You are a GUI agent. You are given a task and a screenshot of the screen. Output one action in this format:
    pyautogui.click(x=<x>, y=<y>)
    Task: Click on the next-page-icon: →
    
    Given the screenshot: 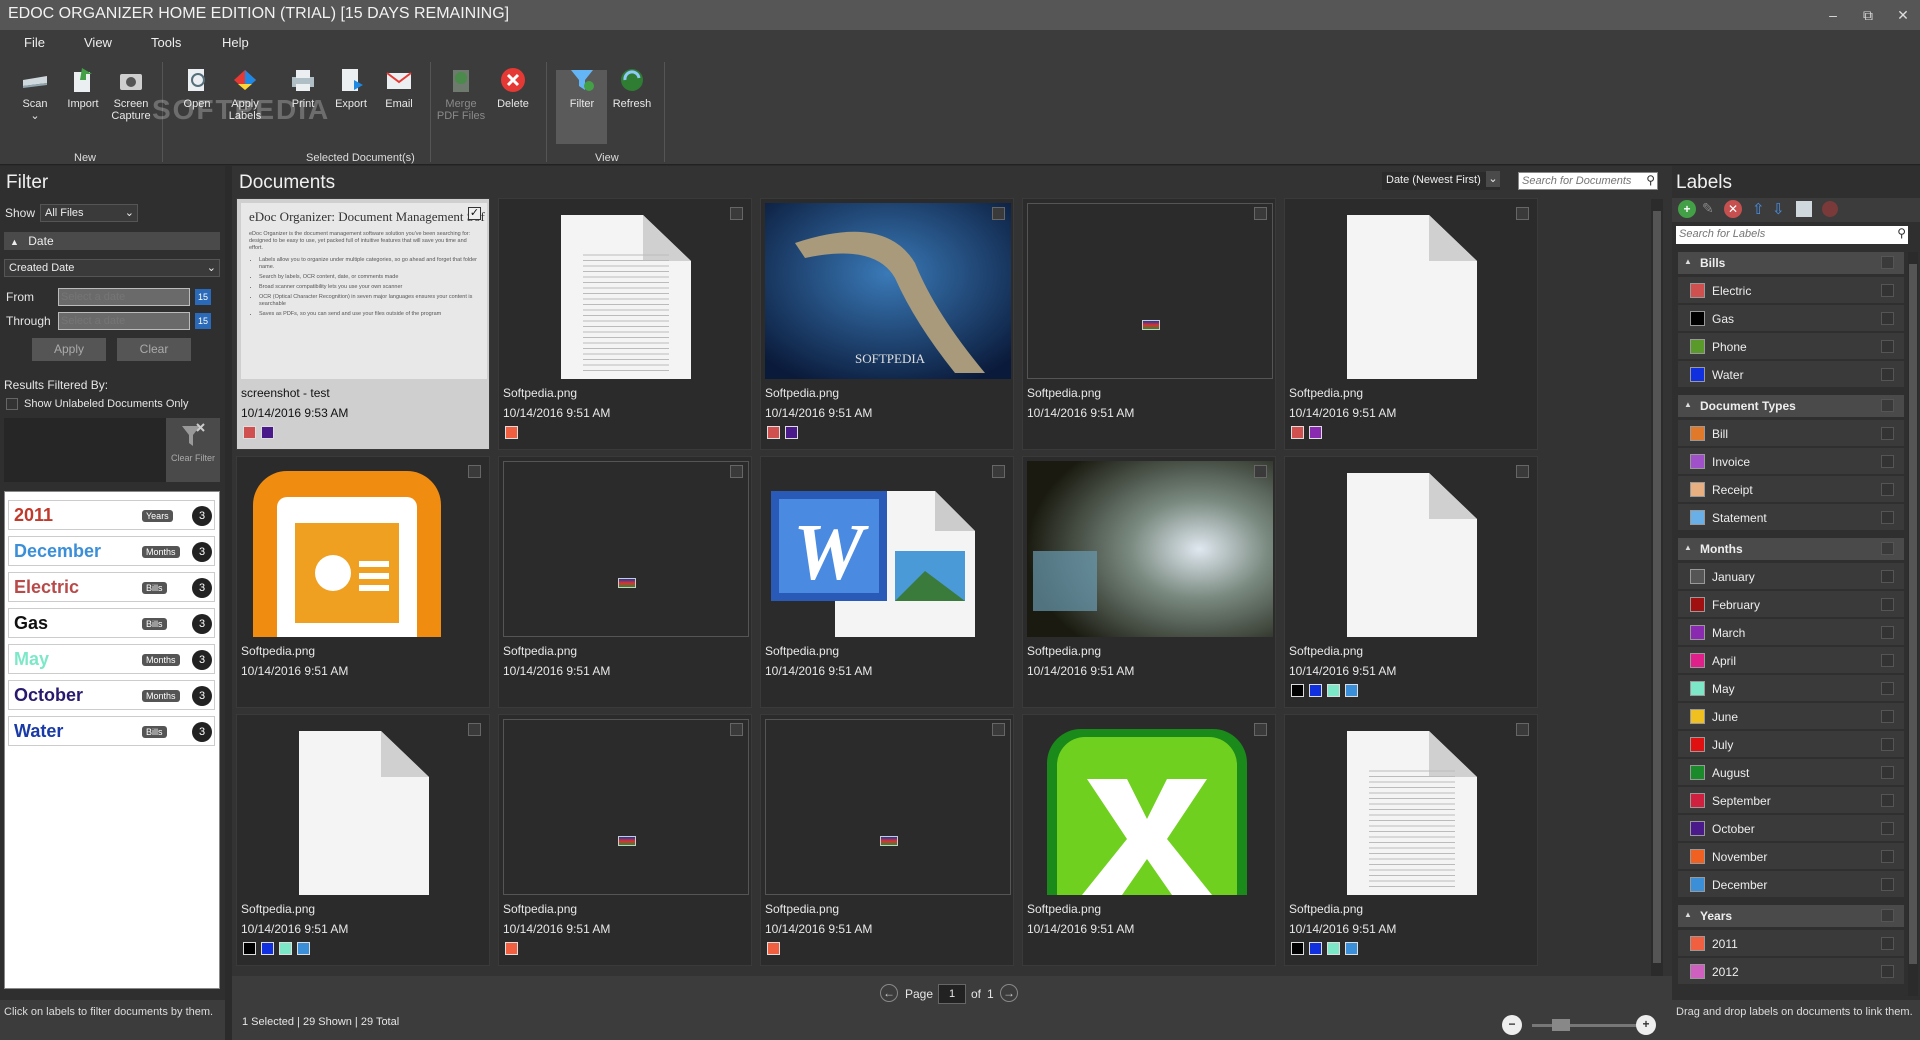 What is the action you would take?
    pyautogui.click(x=1009, y=993)
    